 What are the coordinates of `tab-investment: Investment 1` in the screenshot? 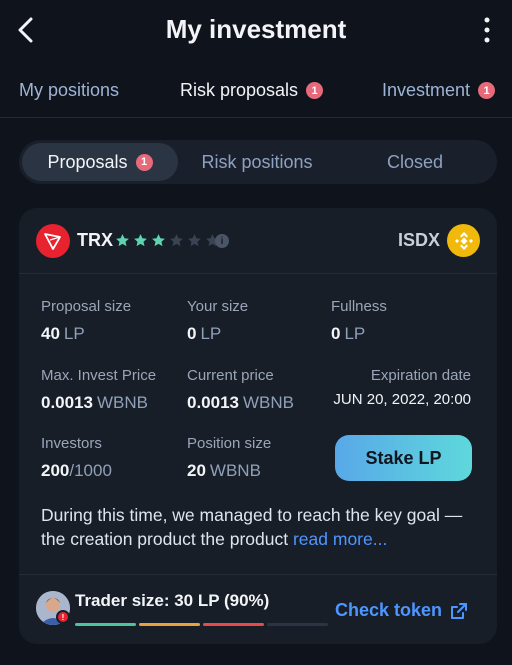 It's located at (438, 90).